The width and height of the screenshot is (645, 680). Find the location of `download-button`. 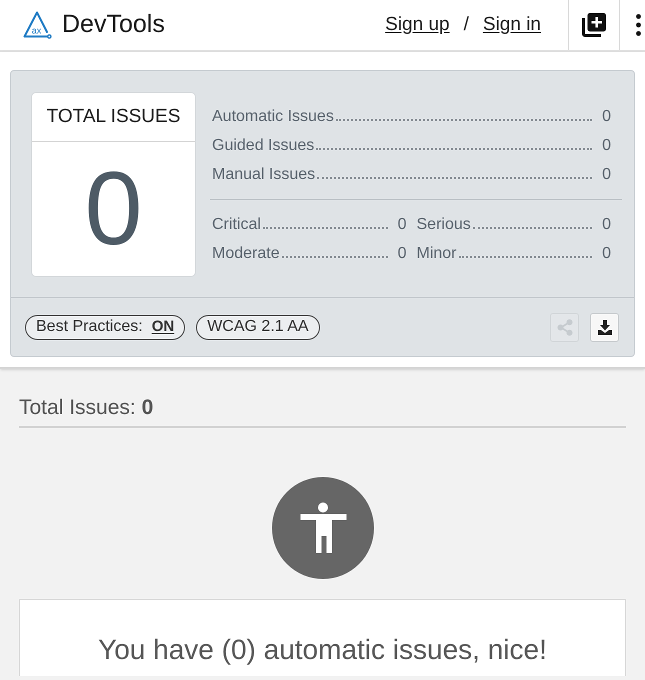

download-button is located at coordinates (604, 327).